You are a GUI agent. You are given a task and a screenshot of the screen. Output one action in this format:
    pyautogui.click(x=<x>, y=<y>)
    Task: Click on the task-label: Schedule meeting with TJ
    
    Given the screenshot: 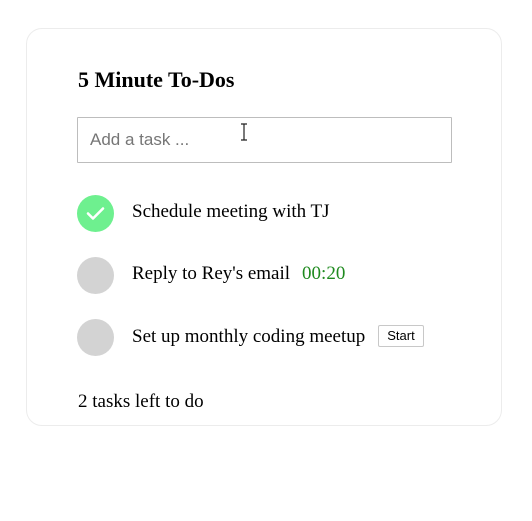 What is the action you would take?
    pyautogui.click(x=231, y=211)
    